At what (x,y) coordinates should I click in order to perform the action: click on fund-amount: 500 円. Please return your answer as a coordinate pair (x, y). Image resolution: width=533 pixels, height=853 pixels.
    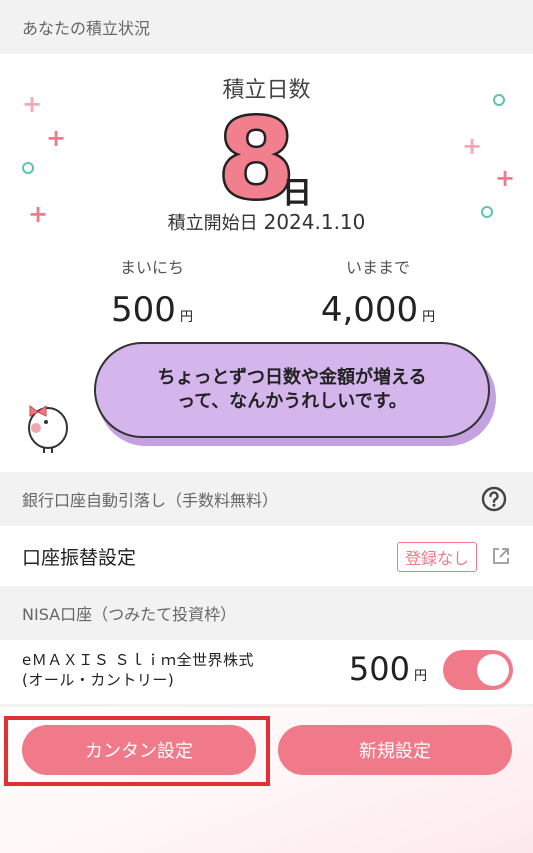
    Looking at the image, I should click on (388, 669).